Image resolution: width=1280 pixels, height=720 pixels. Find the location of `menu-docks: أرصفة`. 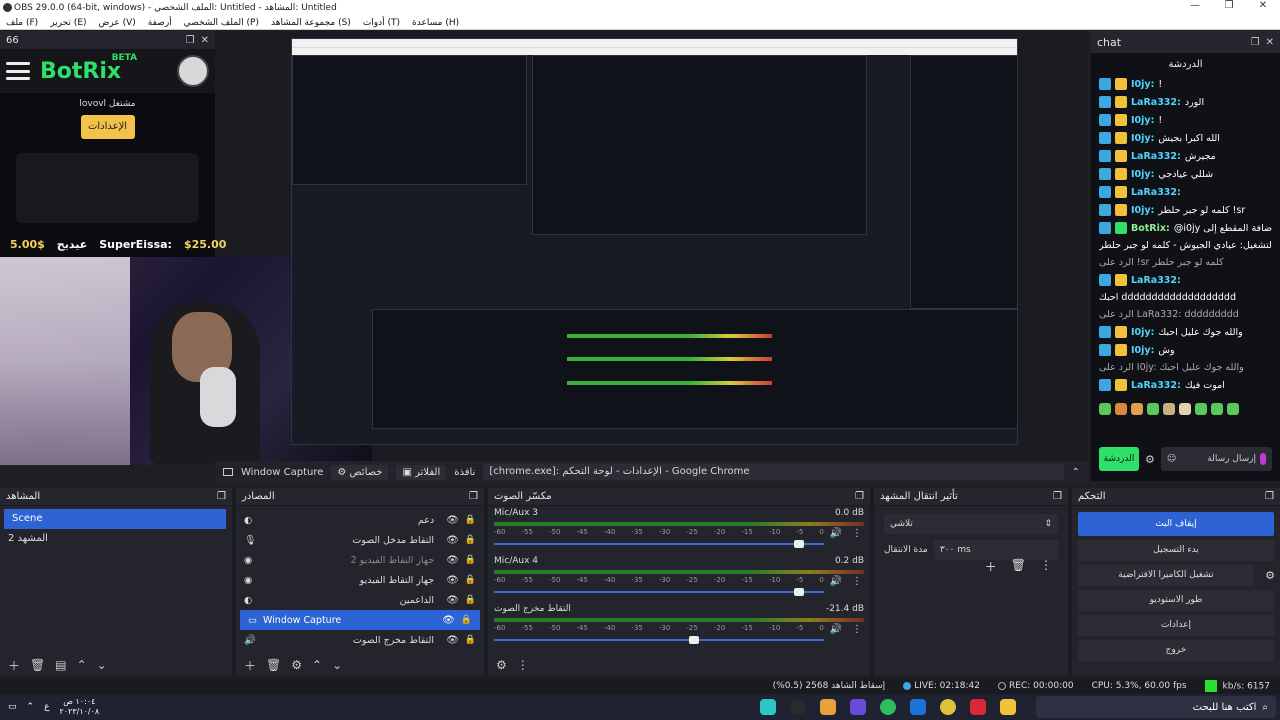

menu-docks: أرصفة is located at coordinates (160, 23).